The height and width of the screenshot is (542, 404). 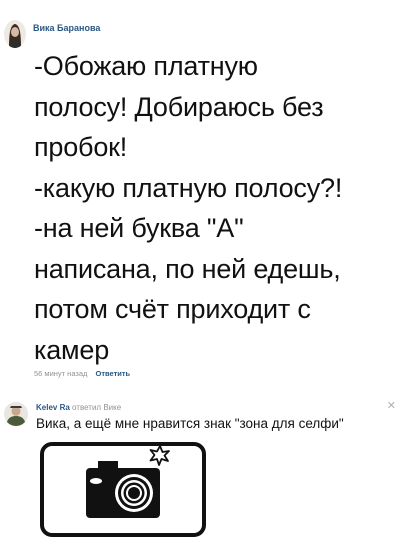 What do you see at coordinates (139, 228) in the screenshot?
I see `post-text-line: -на ней буква "А"` at bounding box center [139, 228].